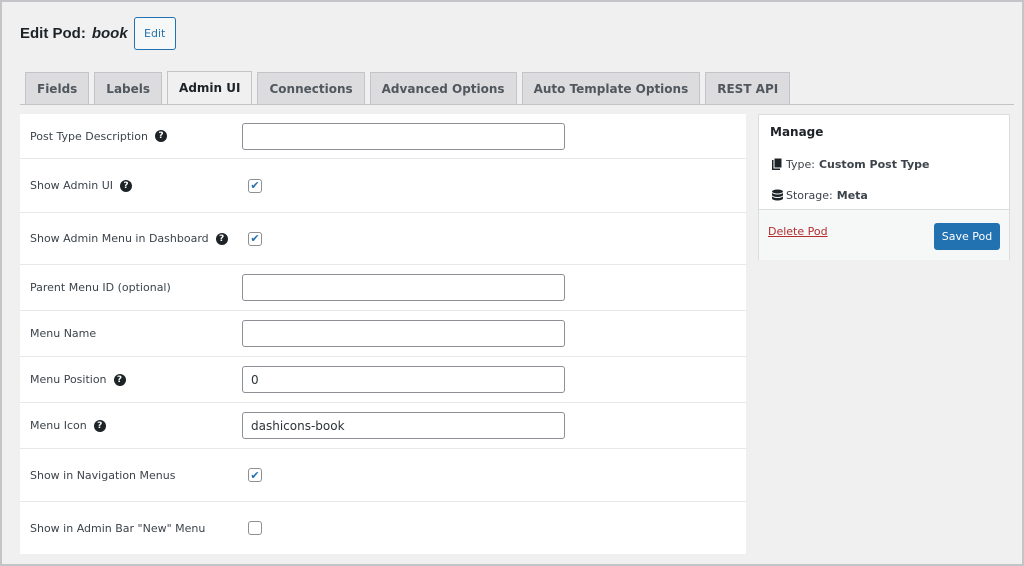  I want to click on copy-icon, so click(777, 164).